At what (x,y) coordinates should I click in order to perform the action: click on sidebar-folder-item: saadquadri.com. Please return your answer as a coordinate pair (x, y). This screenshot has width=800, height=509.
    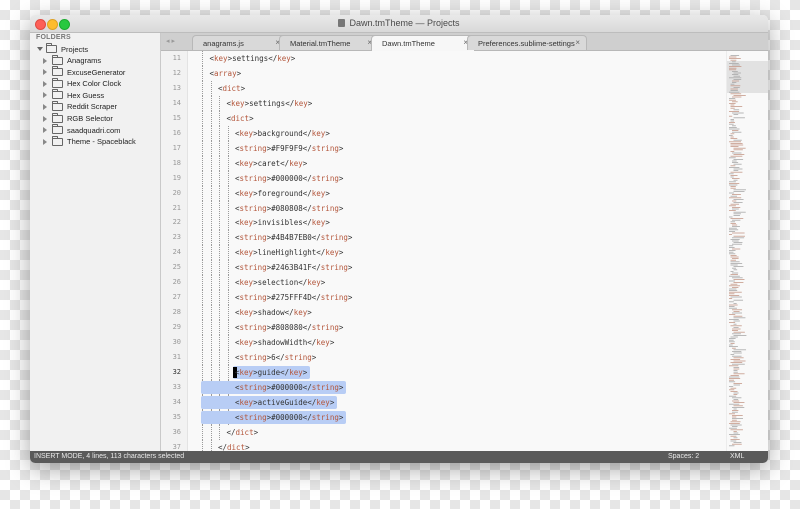
    Looking at the image, I should click on (81, 130).